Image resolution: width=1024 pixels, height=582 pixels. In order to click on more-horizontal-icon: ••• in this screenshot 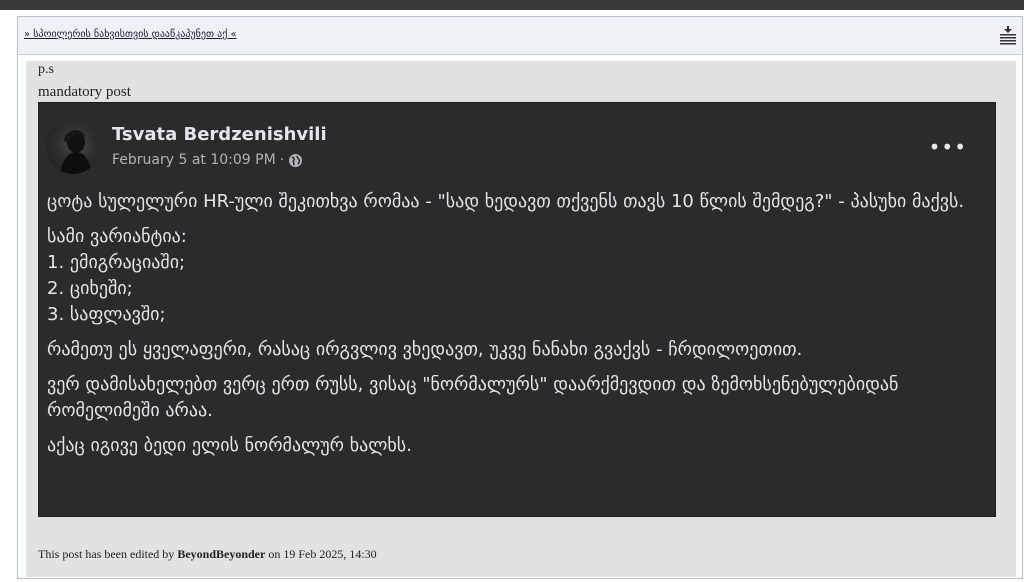, I will do `click(948, 147)`.